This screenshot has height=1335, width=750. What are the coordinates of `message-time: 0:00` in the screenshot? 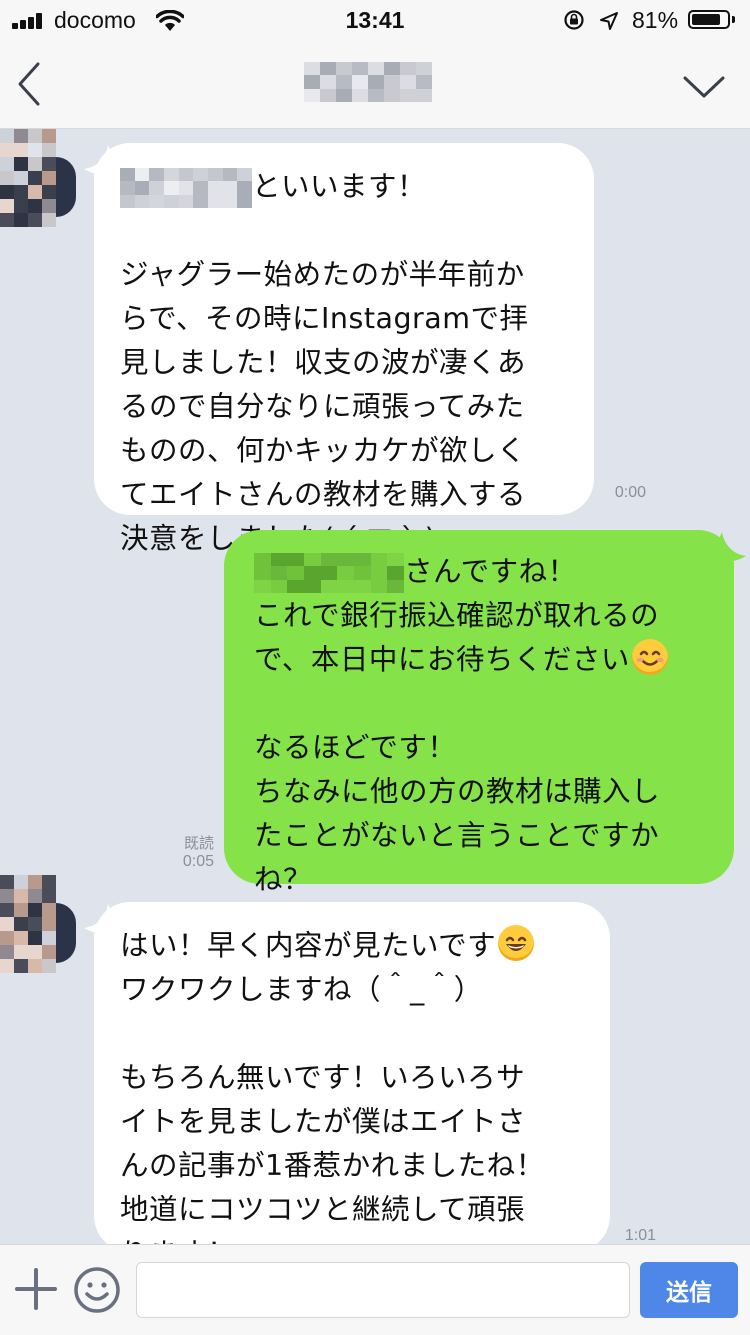 It's located at (630, 492).